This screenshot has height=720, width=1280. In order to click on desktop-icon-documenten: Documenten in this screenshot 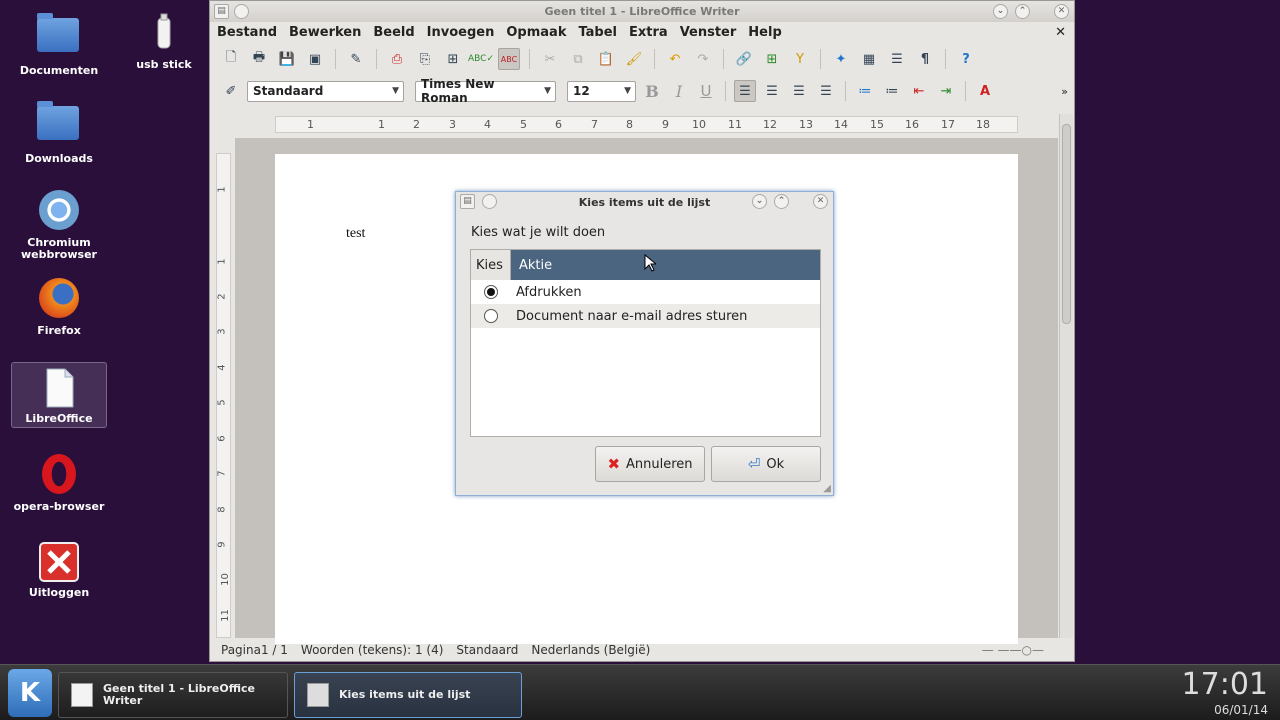, I will do `click(59, 44)`.